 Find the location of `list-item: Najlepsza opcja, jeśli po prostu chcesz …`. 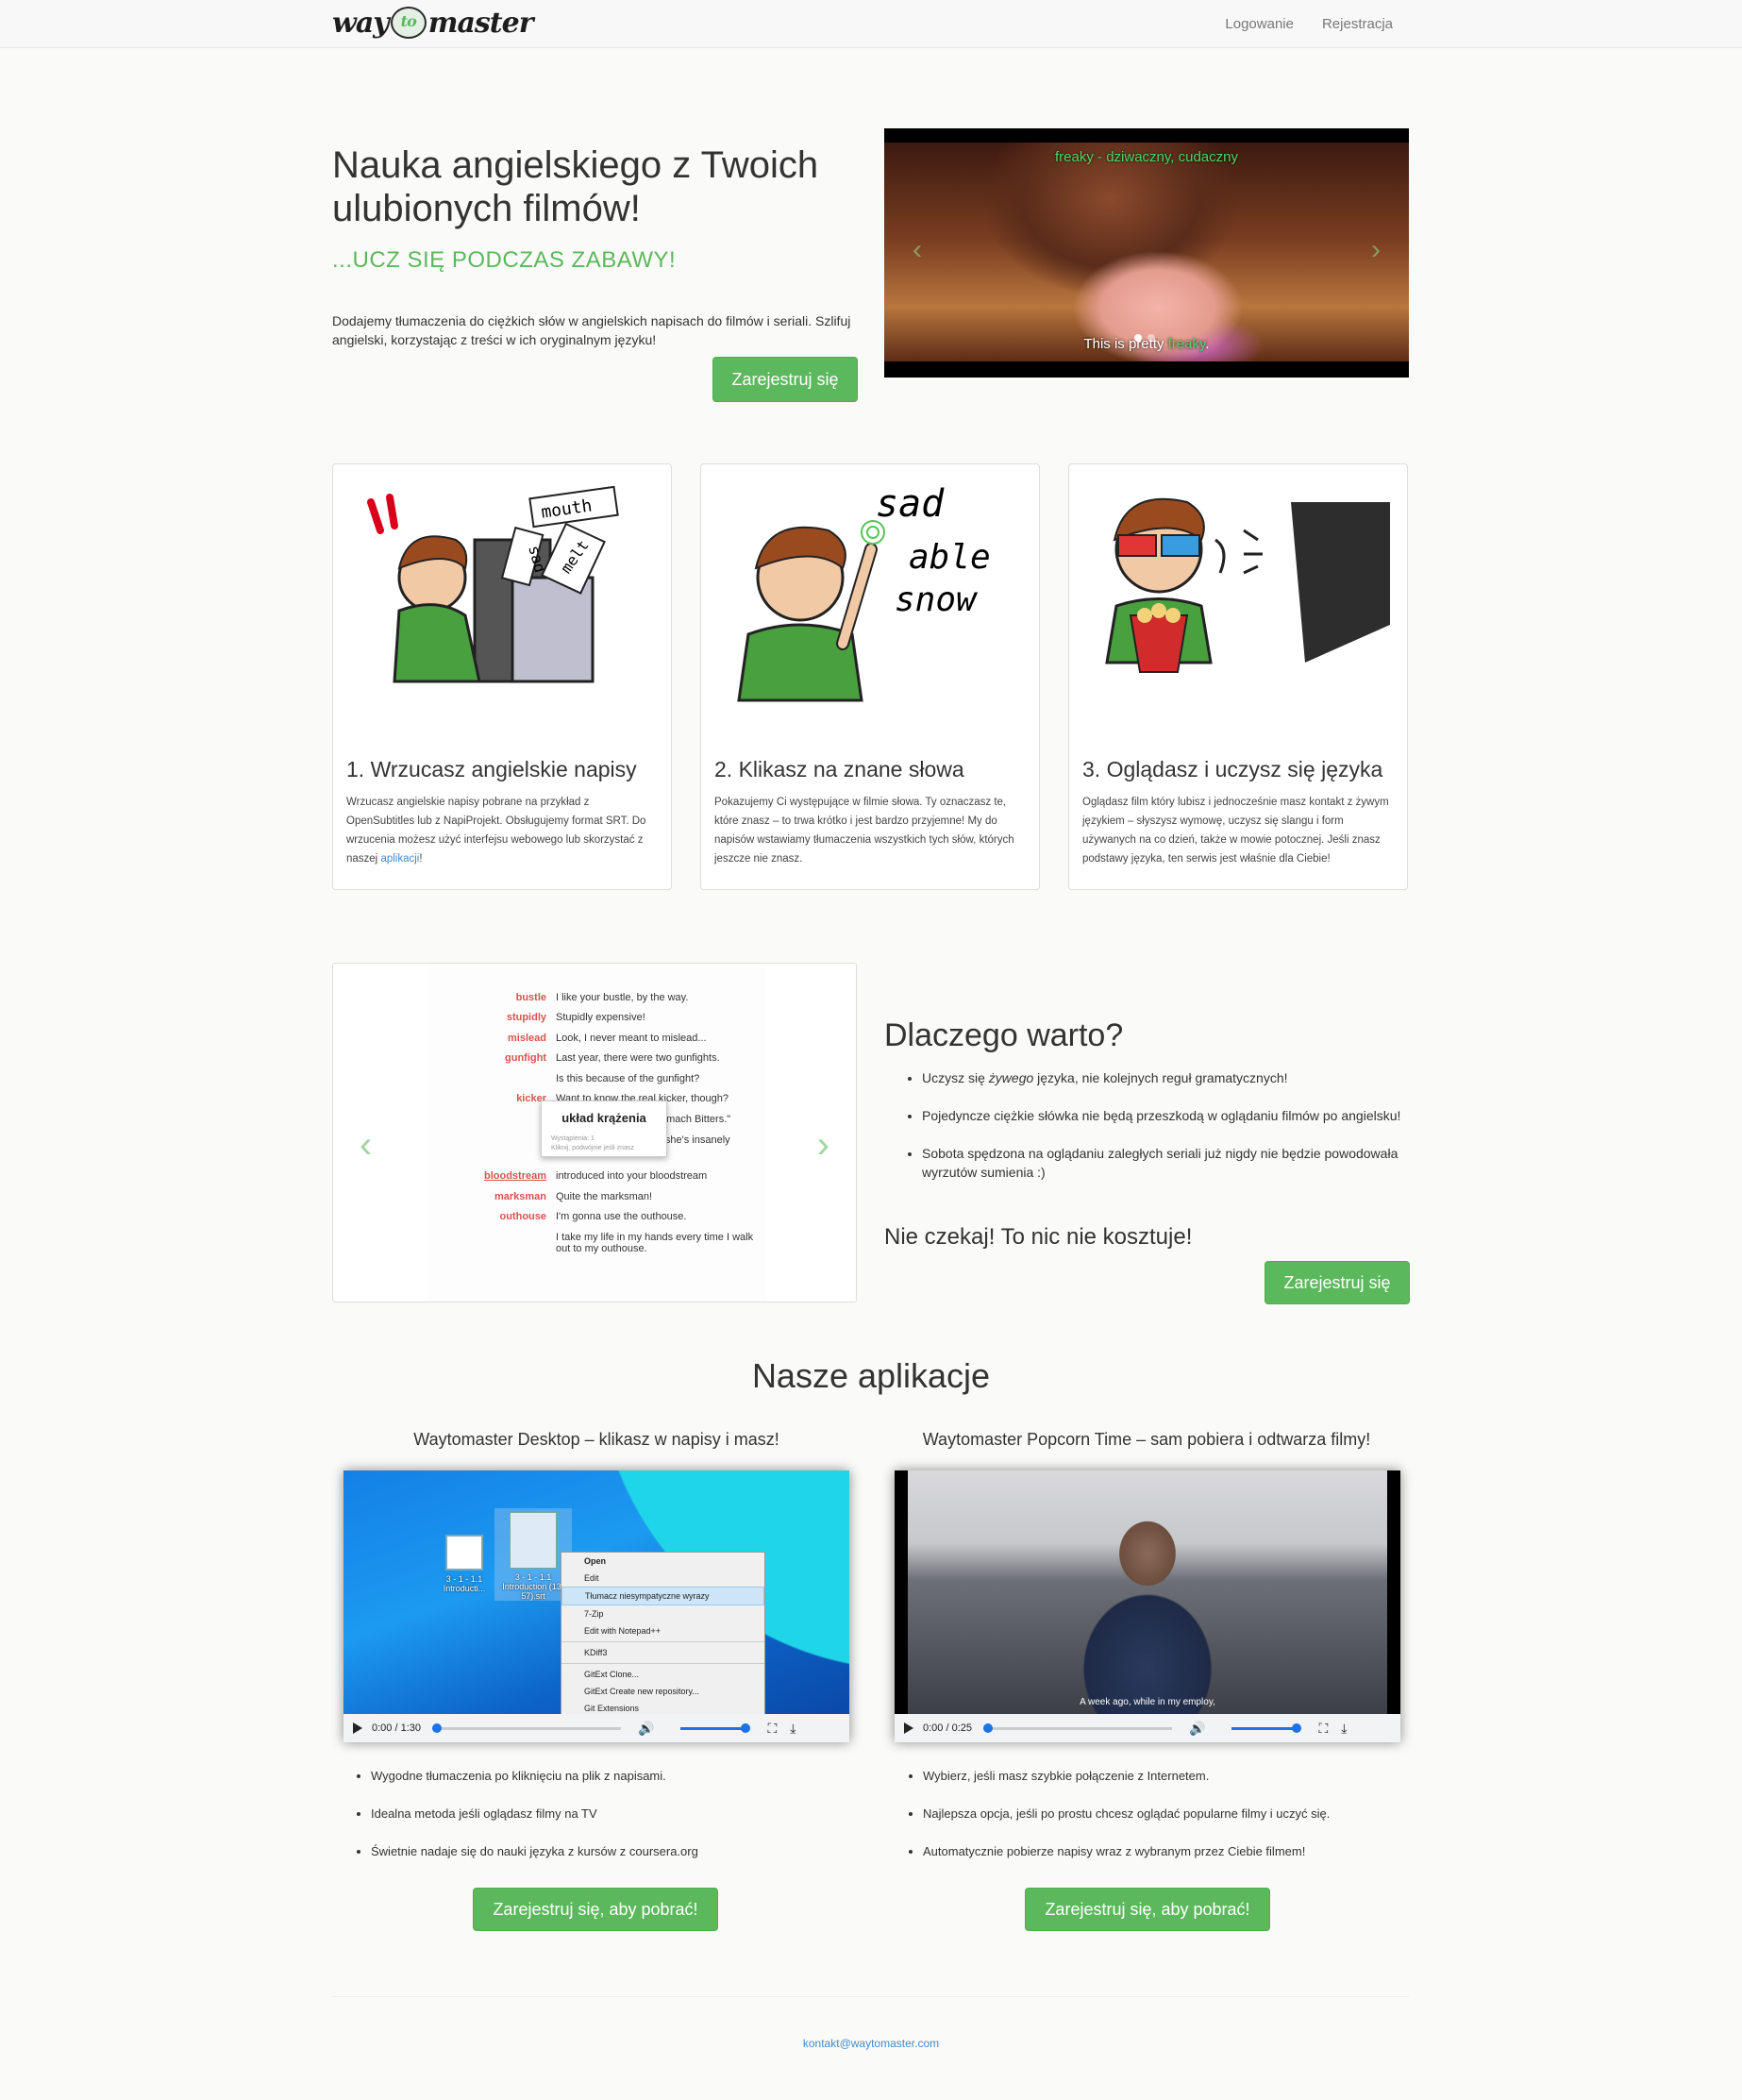

list-item: Najlepsza opcja, jeśli po prostu chcesz … is located at coordinates (1173, 1814).